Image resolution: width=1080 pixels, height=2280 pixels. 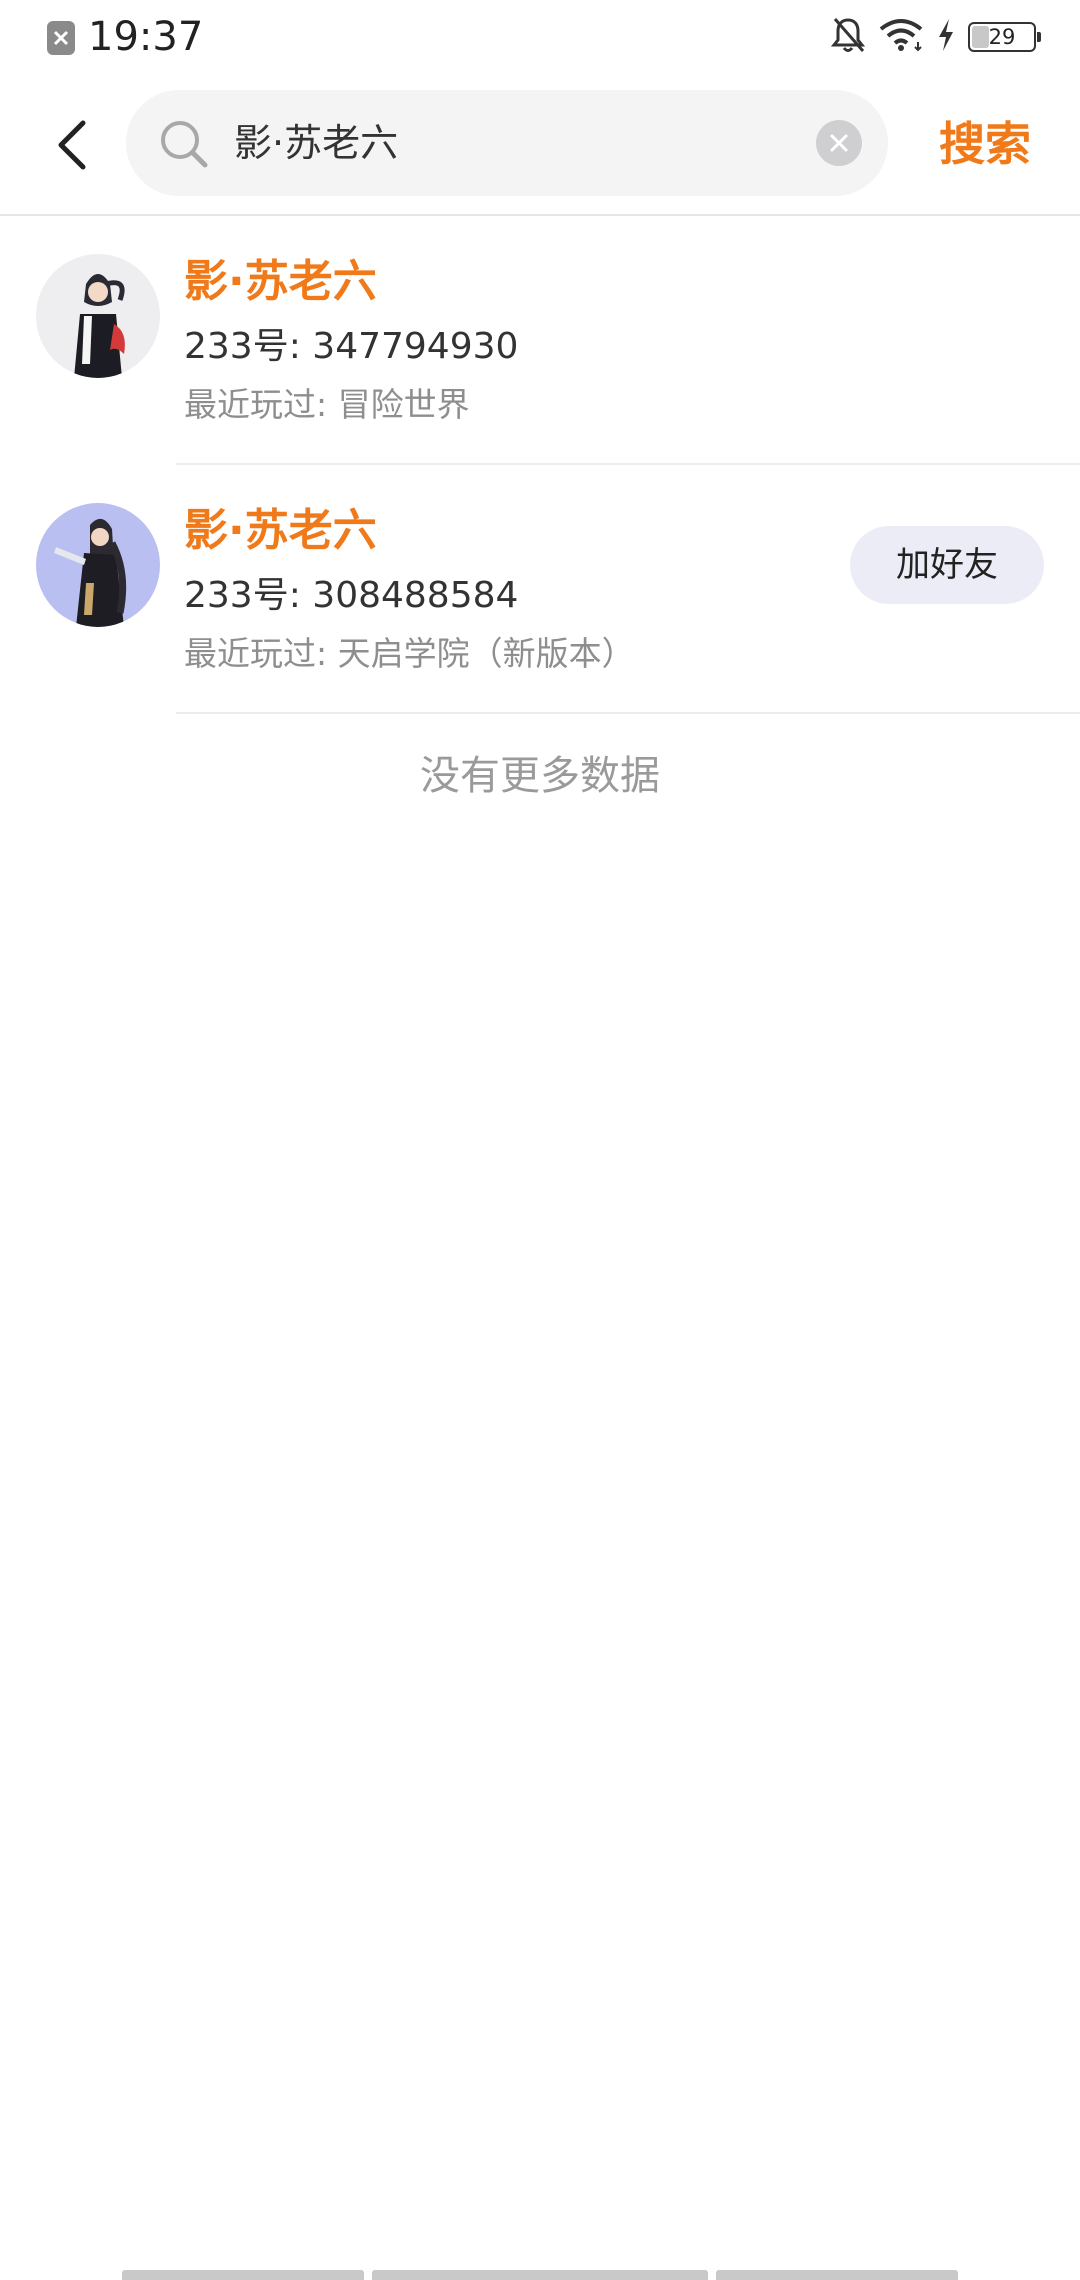 I want to click on nav-hint-right, so click(x=837, y=2275).